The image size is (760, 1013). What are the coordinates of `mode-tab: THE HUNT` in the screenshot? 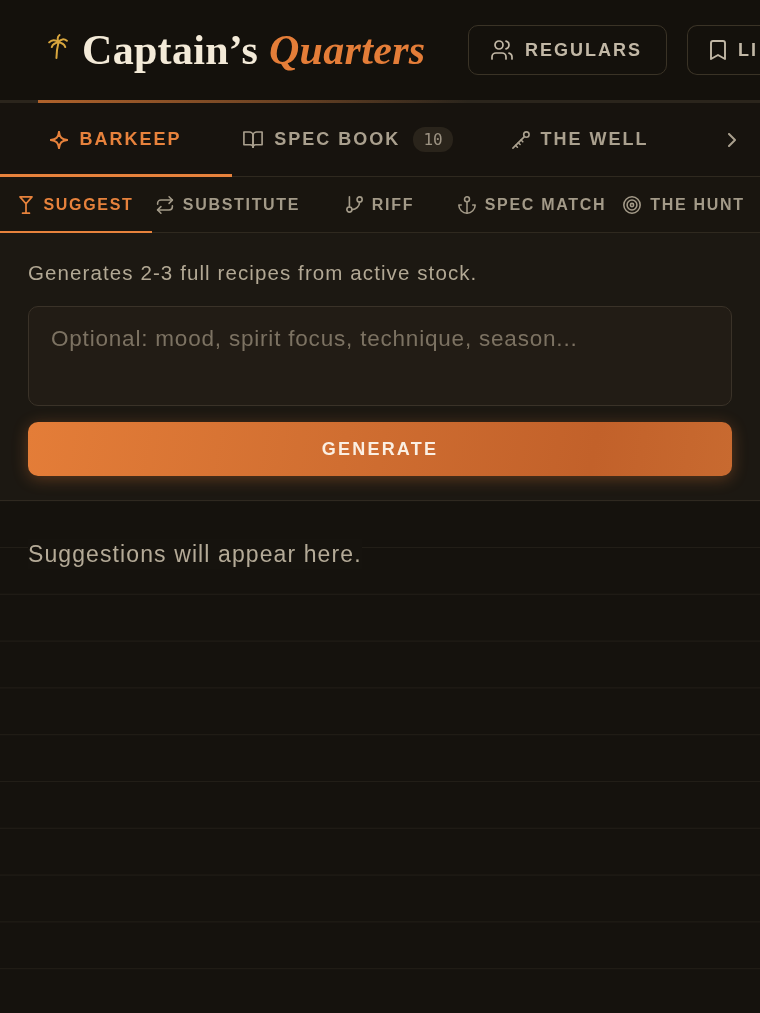 It's located at (684, 204).